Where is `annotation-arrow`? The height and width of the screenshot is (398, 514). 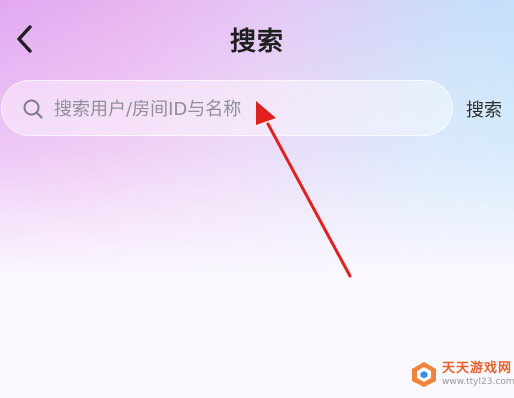 annotation-arrow is located at coordinates (304, 189).